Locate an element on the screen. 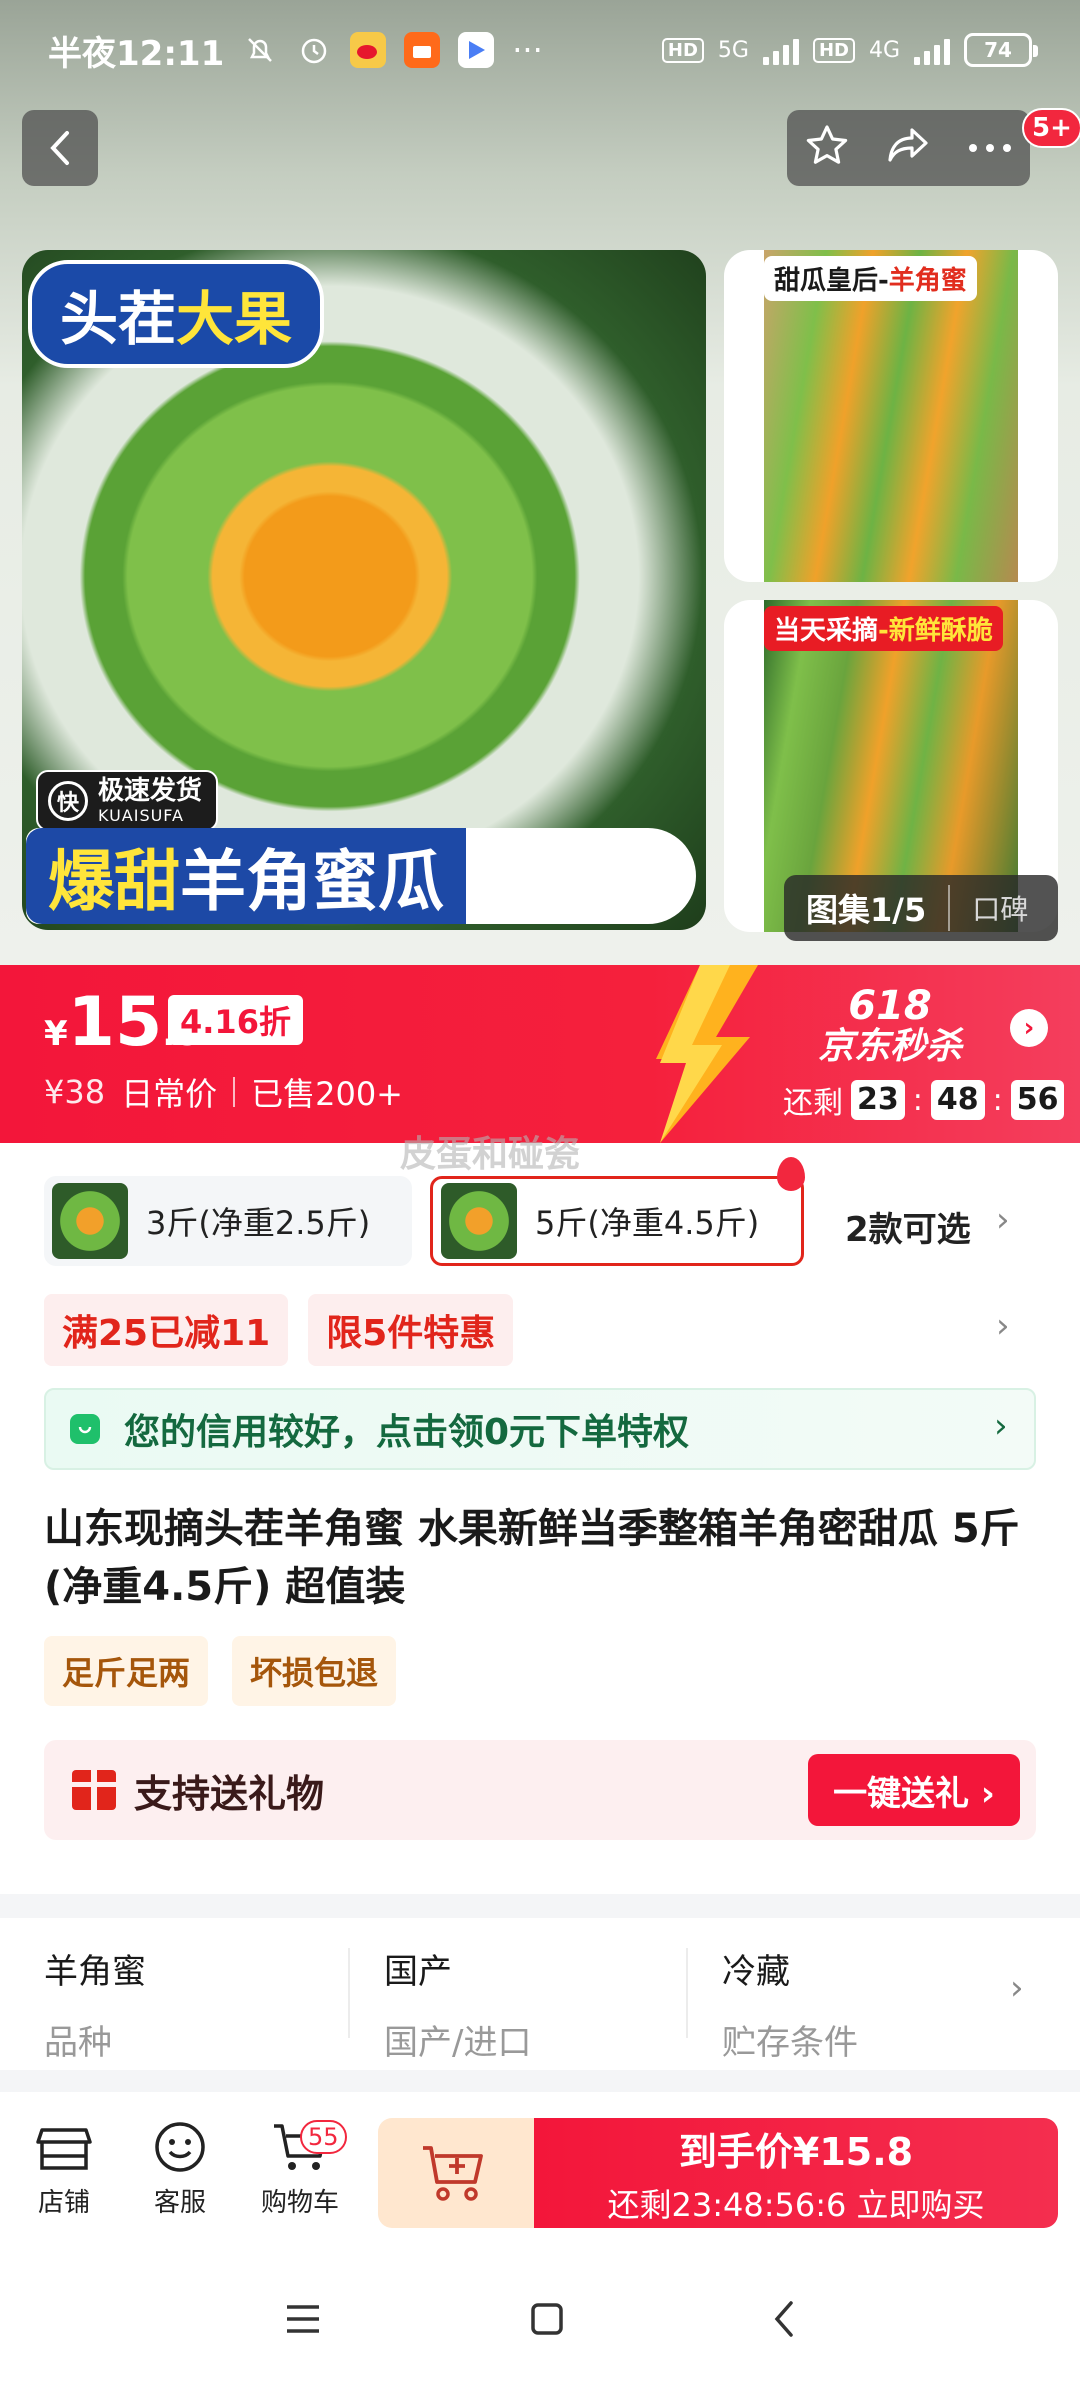  shipping-label: 极速发货 is located at coordinates (150, 791).